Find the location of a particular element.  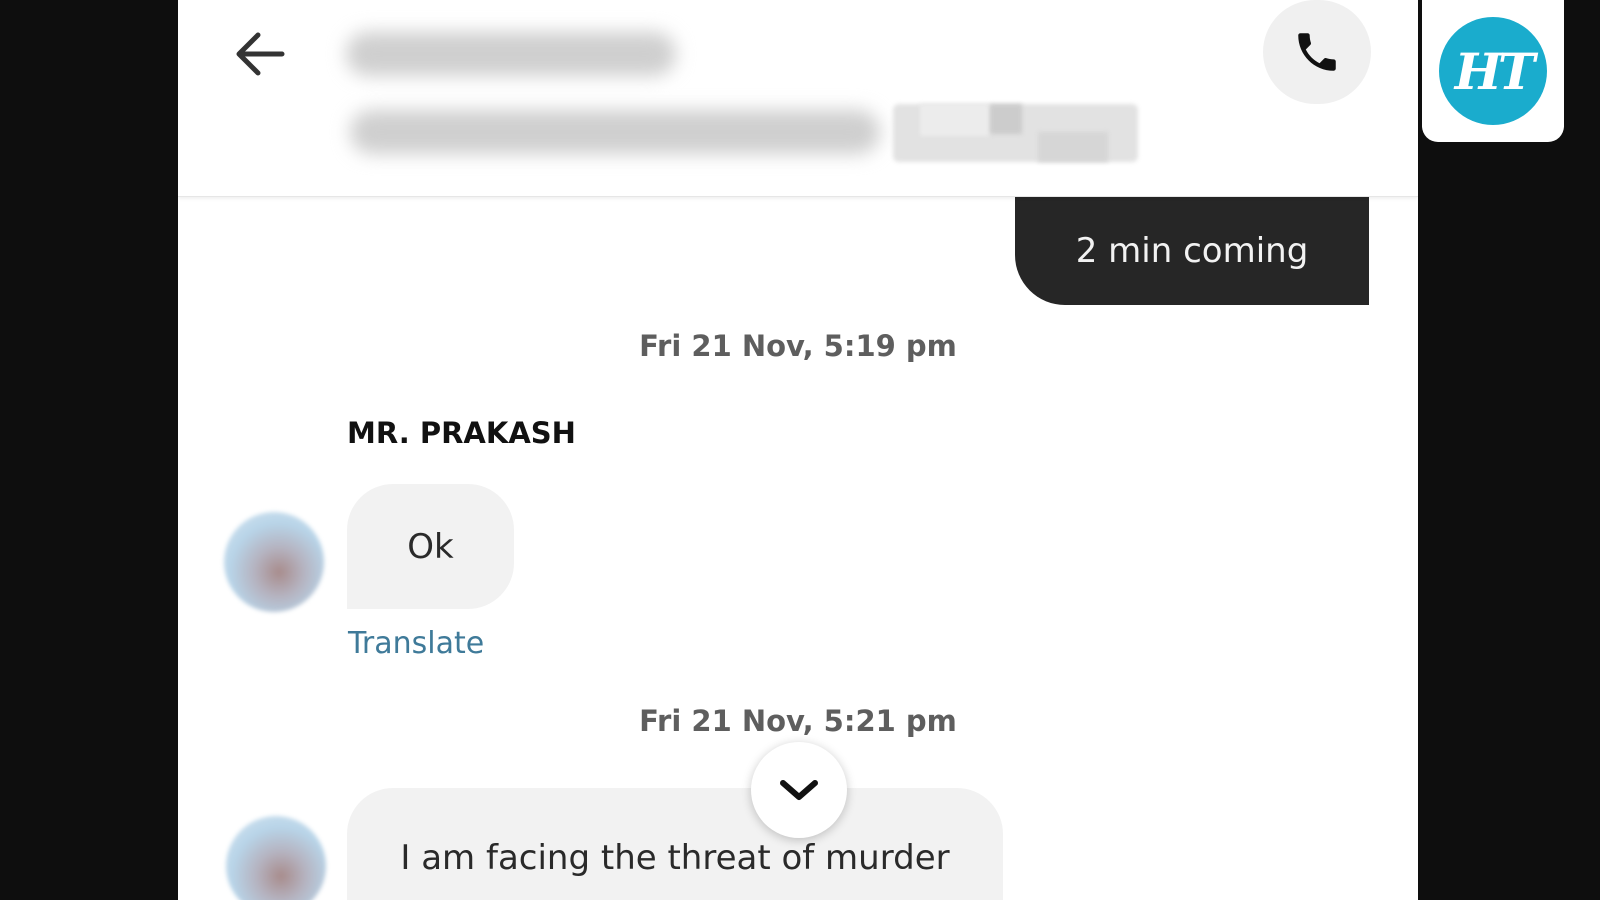

scroll-to-bottom-button is located at coordinates (799, 790).